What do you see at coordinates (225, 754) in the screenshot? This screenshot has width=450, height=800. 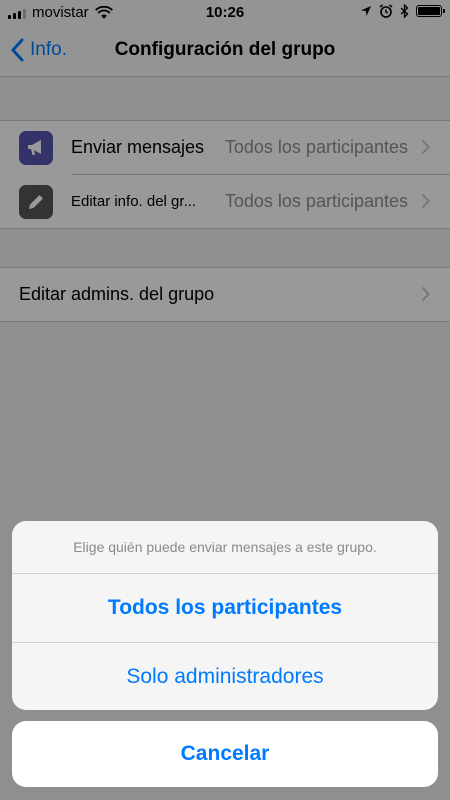 I see `cancel-button: Cancelar` at bounding box center [225, 754].